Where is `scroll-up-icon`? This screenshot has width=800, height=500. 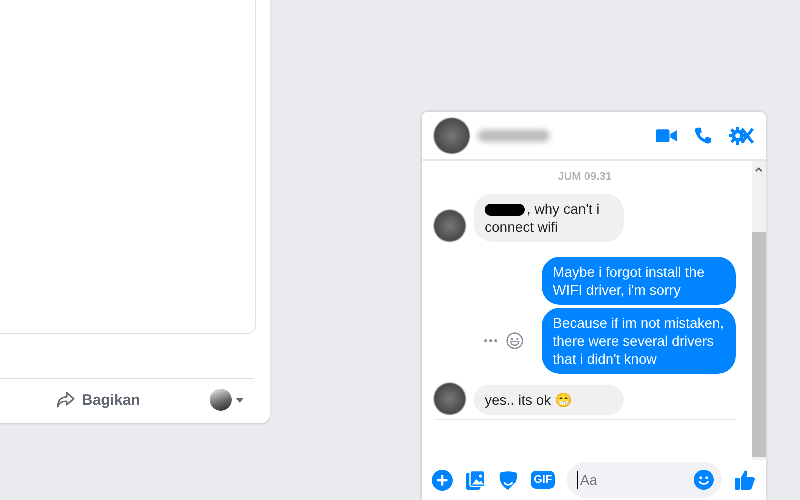 scroll-up-icon is located at coordinates (759, 169).